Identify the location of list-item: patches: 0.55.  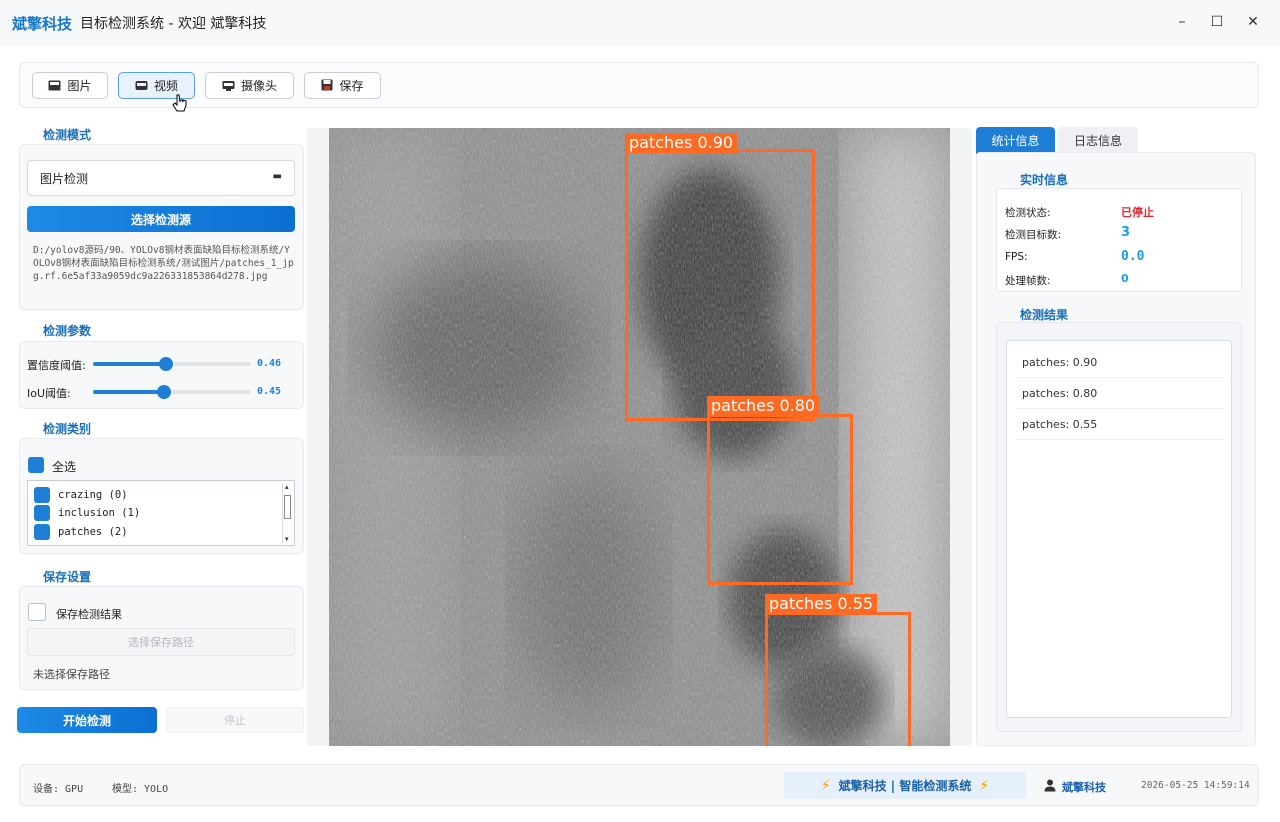
(1121, 424).